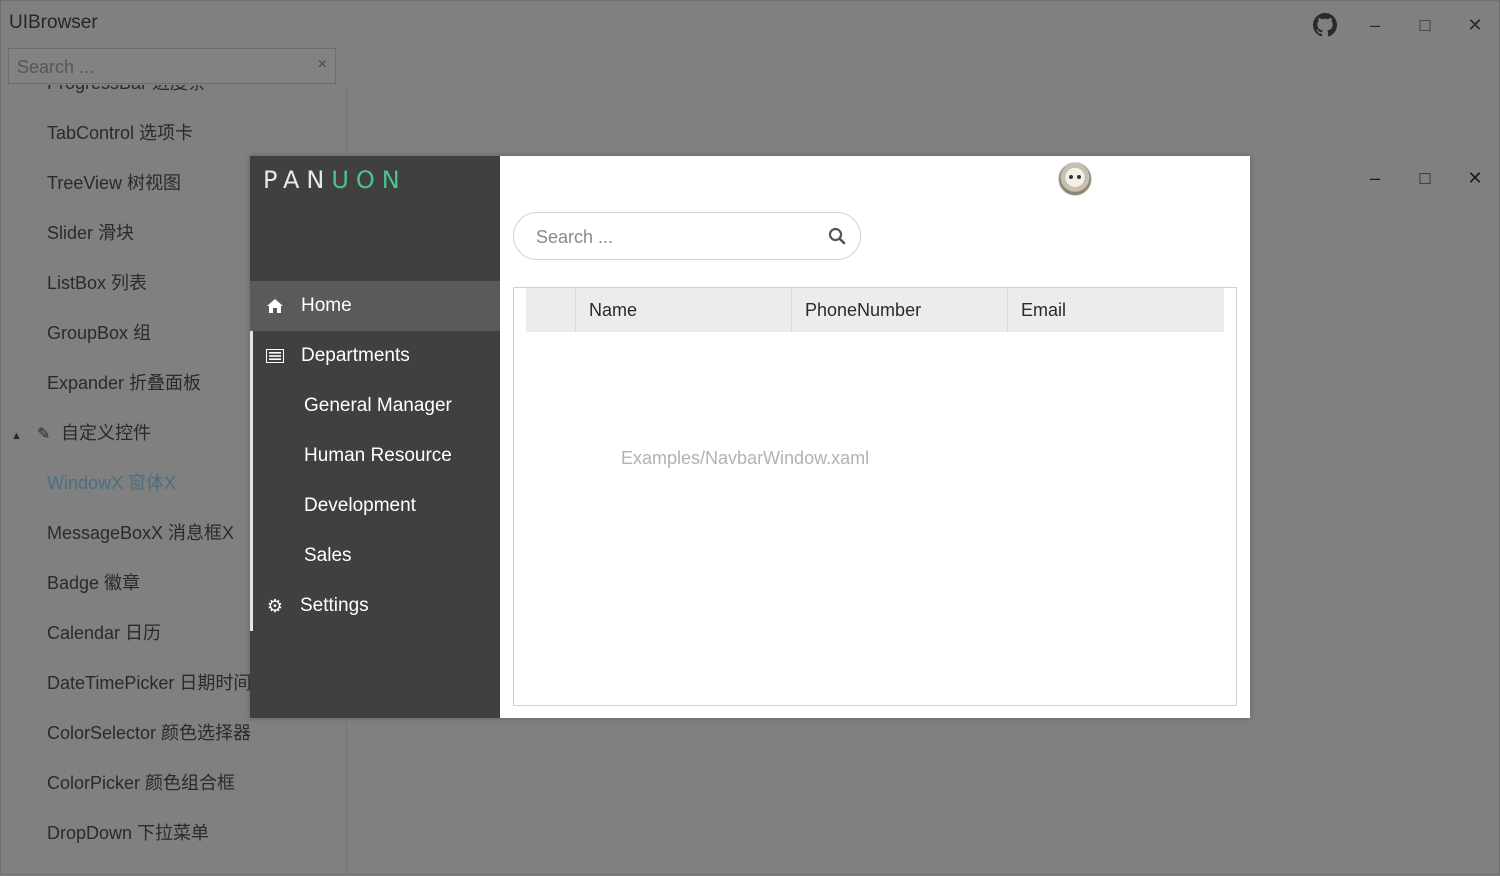 This screenshot has width=1500, height=876. What do you see at coordinates (375, 556) in the screenshot?
I see `nav-item-sales: Sales` at bounding box center [375, 556].